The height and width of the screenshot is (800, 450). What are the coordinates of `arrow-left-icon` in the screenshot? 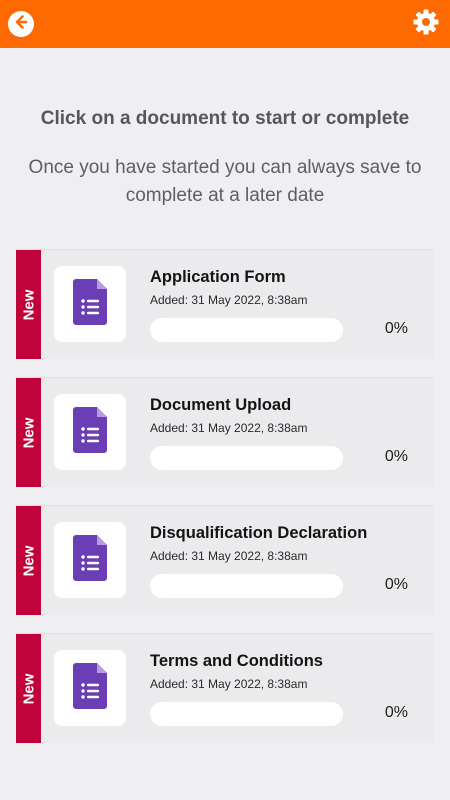 It's located at (21, 24).